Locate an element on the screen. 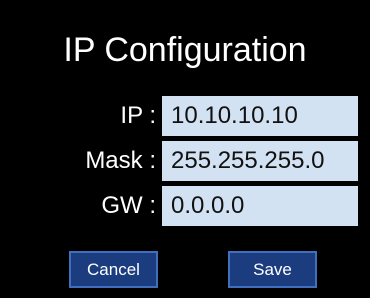  mask-label: Mask : is located at coordinates (120, 160).